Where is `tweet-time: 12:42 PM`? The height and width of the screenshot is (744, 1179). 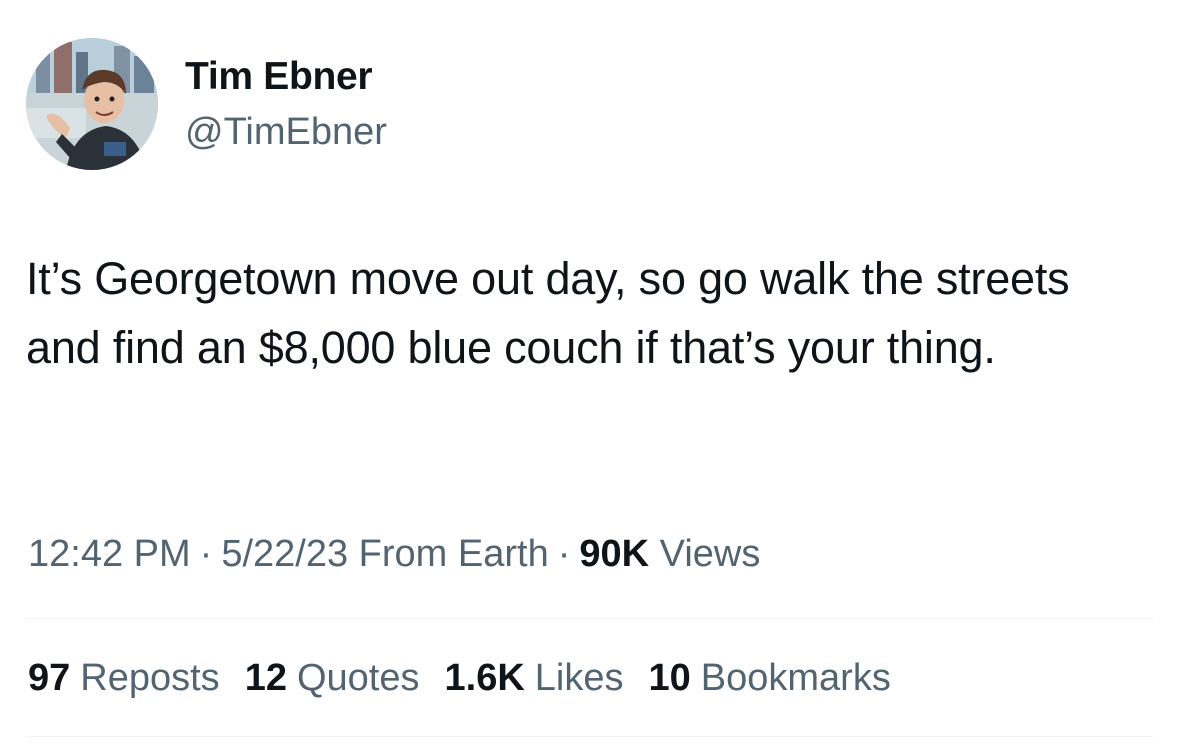
tweet-time: 12:42 PM is located at coordinates (109, 554).